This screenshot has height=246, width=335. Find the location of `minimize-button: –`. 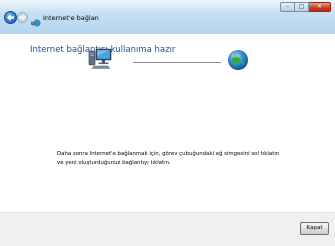

minimize-button: – is located at coordinates (287, 7).